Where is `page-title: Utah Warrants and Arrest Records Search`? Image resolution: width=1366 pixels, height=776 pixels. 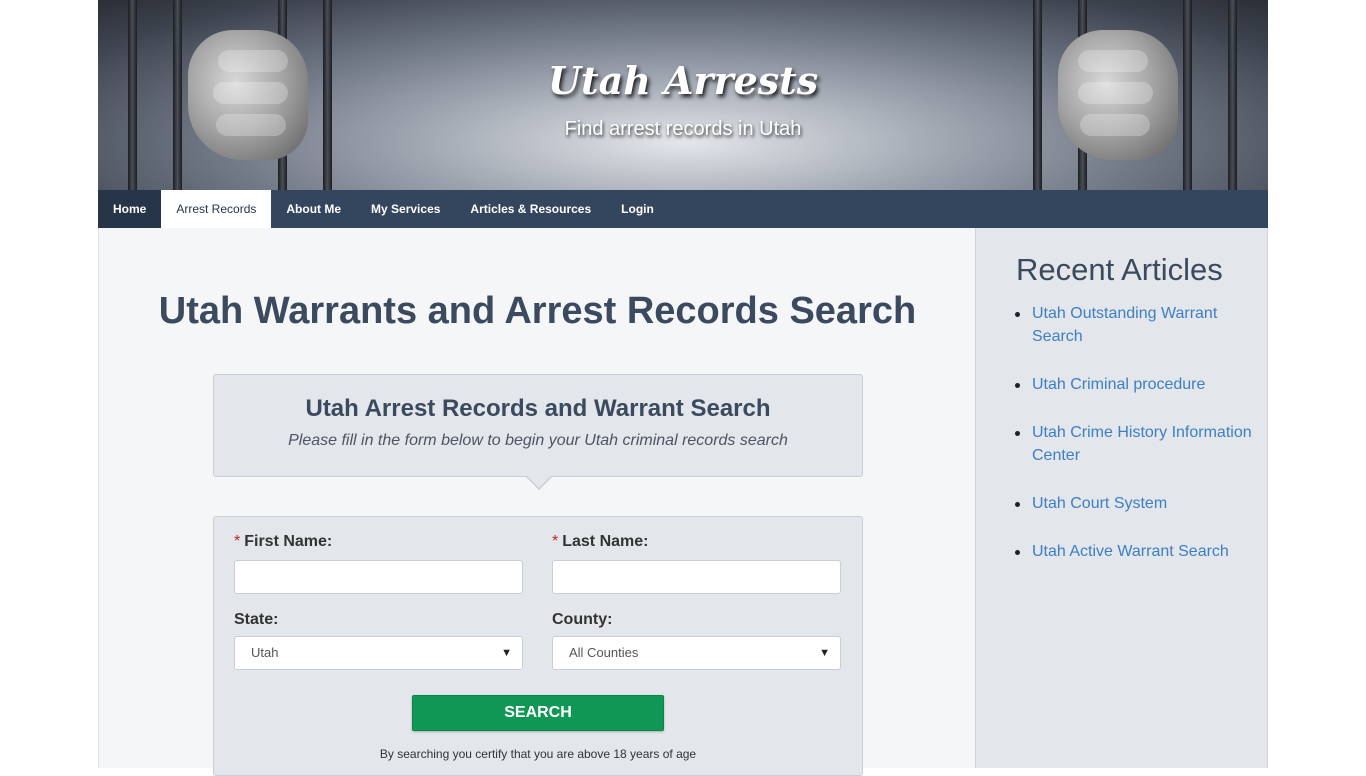
page-title: Utah Warrants and Arrest Records Search is located at coordinates (537, 311).